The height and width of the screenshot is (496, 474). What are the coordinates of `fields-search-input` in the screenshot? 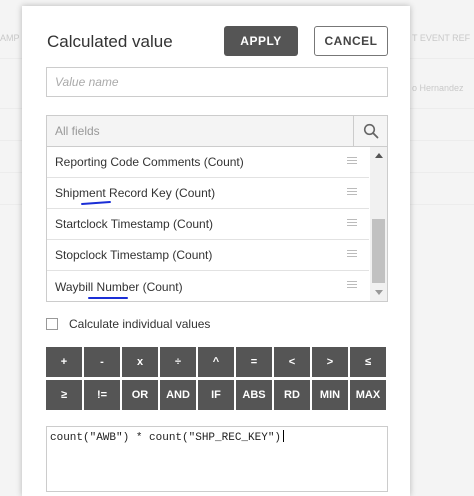 It's located at (200, 130).